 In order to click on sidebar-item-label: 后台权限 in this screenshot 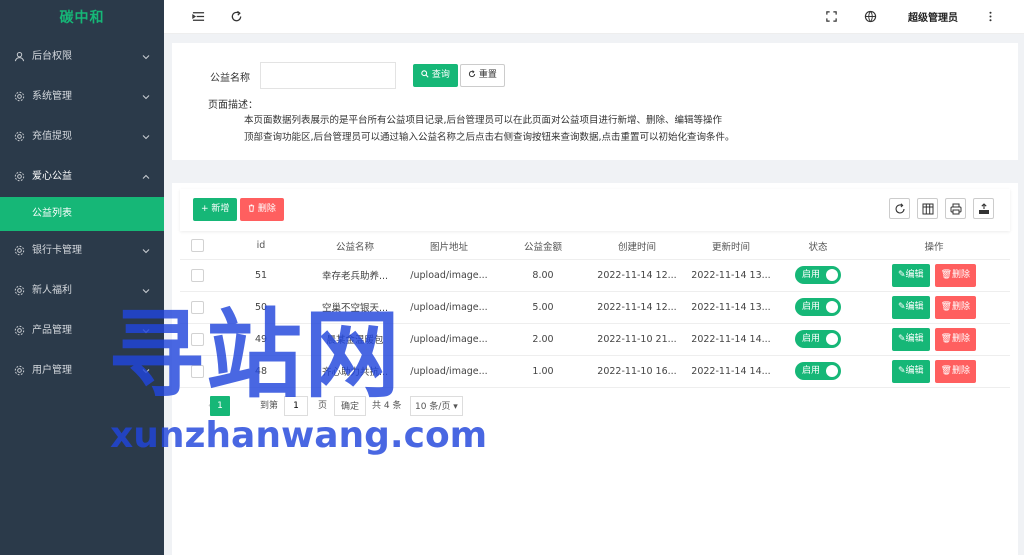, I will do `click(52, 56)`.